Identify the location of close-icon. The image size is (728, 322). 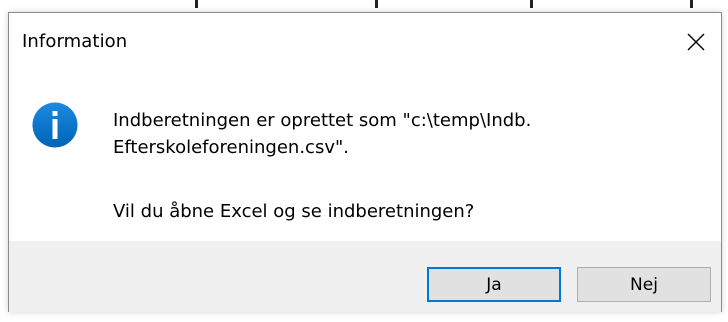
(696, 42).